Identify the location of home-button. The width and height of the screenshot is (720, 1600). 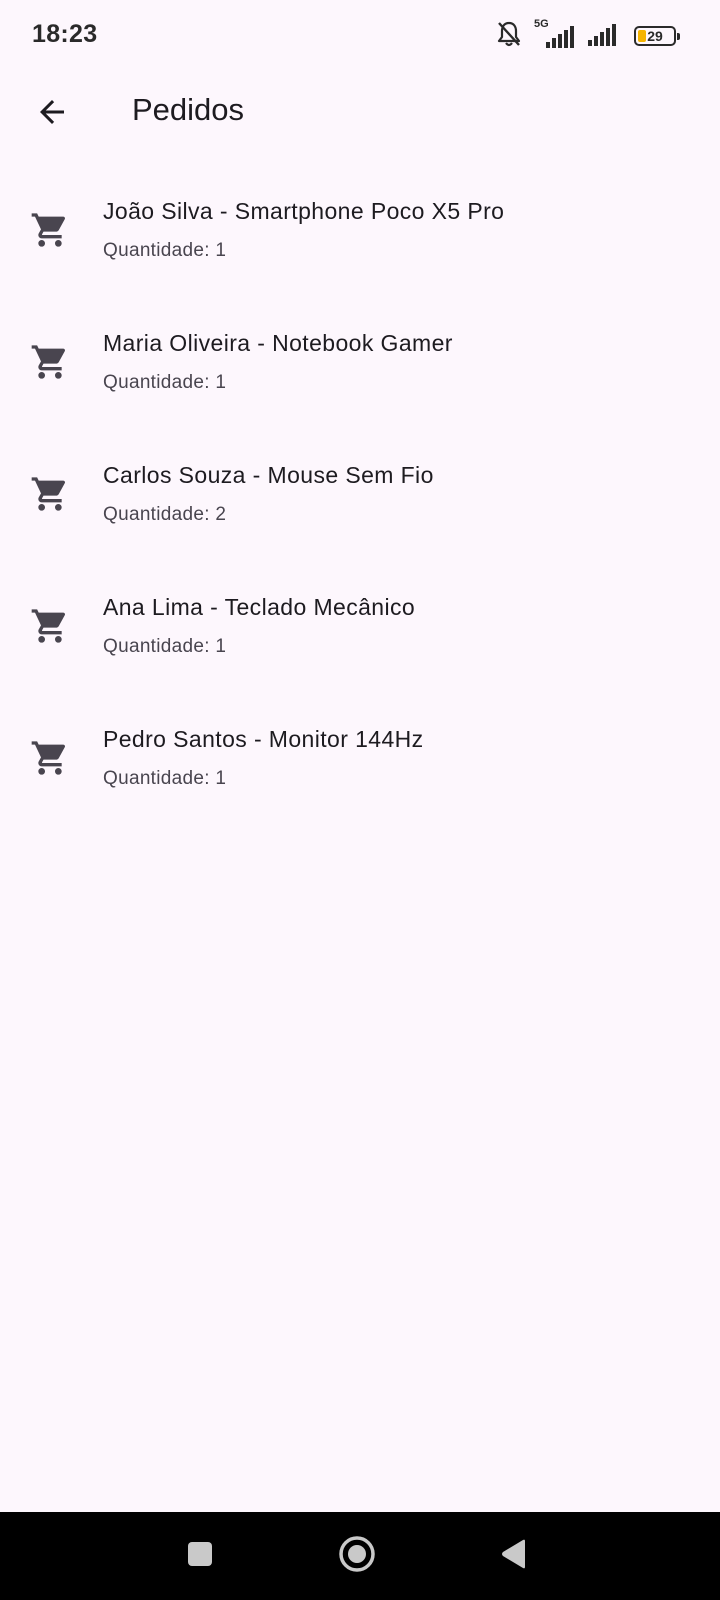
(357, 1556).